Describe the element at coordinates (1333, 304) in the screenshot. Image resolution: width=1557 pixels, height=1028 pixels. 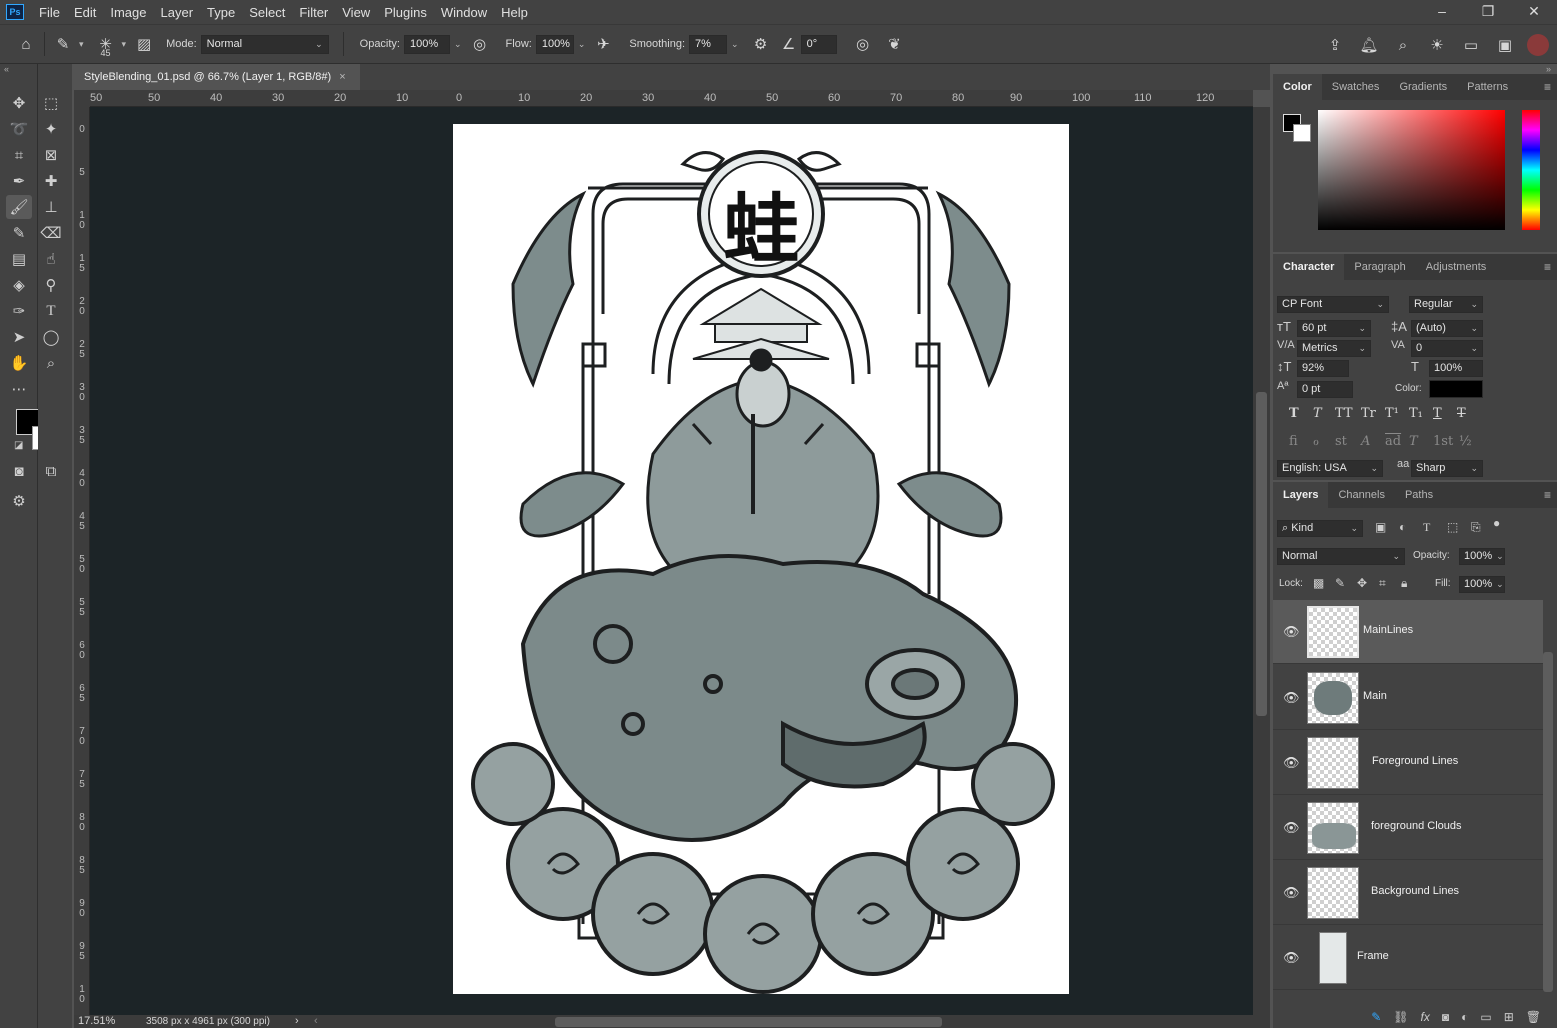
I see `font-family-select: CP Font ⌄` at that location.